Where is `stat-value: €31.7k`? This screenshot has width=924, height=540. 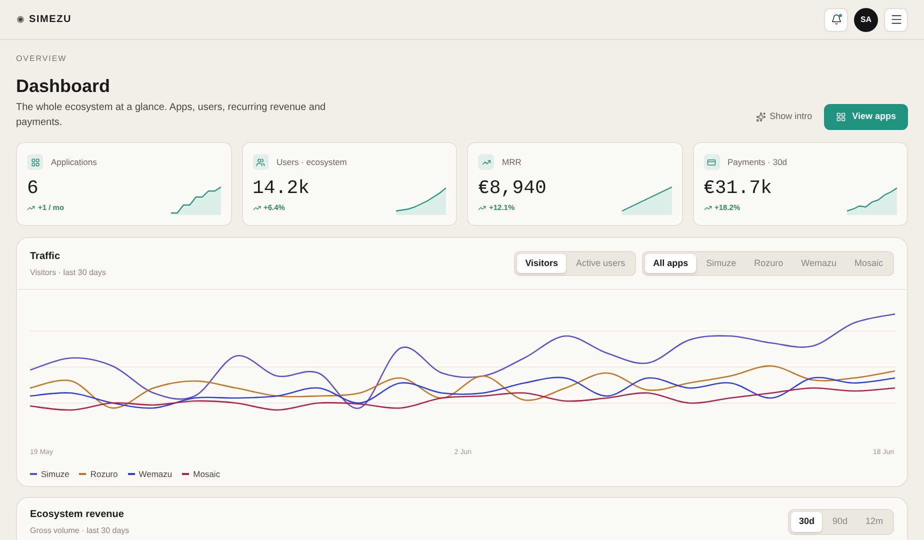 stat-value: €31.7k is located at coordinates (738, 188).